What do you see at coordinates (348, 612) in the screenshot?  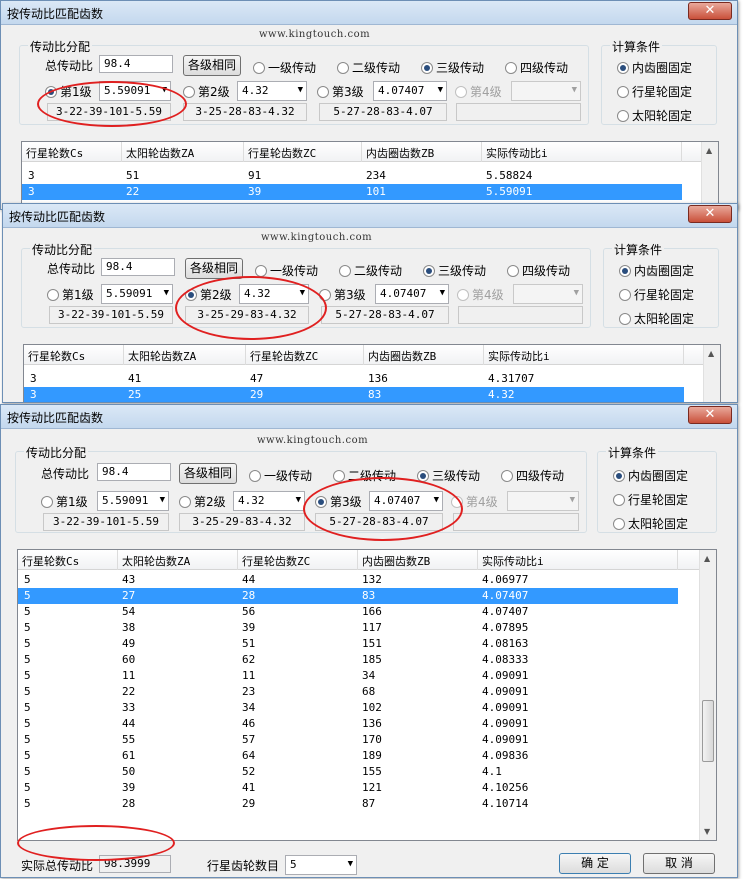 I see `table-row: 5 54 56 166 4.07407` at bounding box center [348, 612].